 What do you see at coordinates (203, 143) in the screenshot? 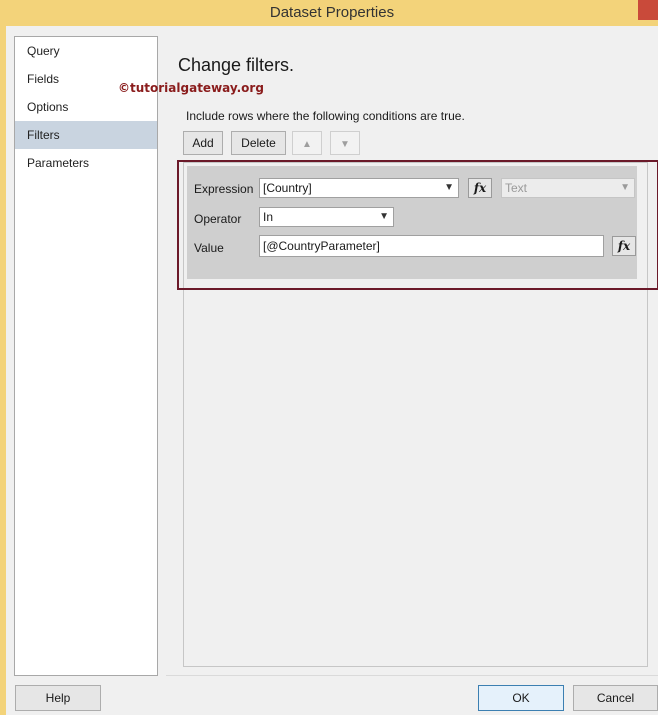
I see `add-button: Add` at bounding box center [203, 143].